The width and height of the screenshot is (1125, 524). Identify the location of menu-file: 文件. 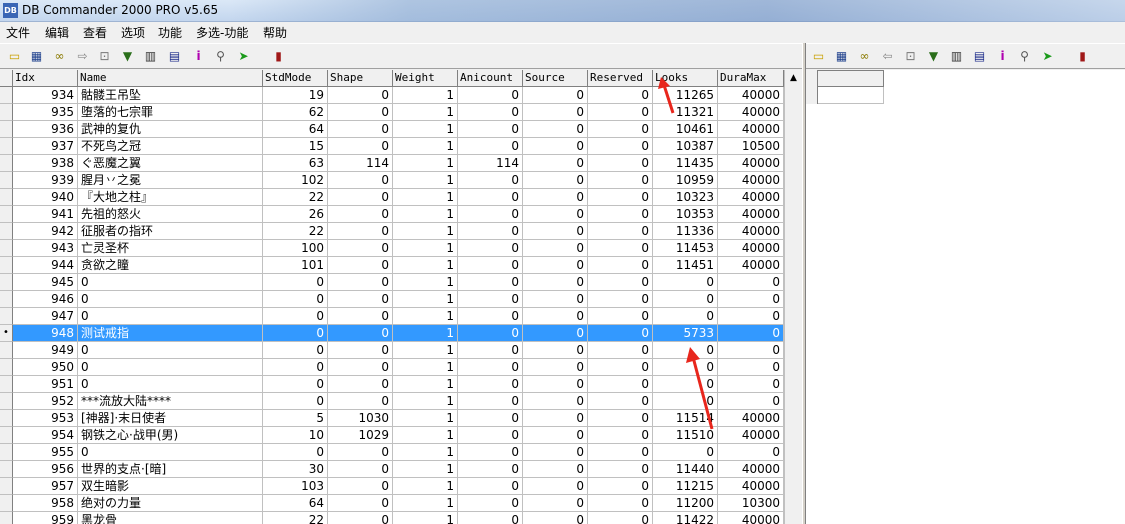
(18, 32).